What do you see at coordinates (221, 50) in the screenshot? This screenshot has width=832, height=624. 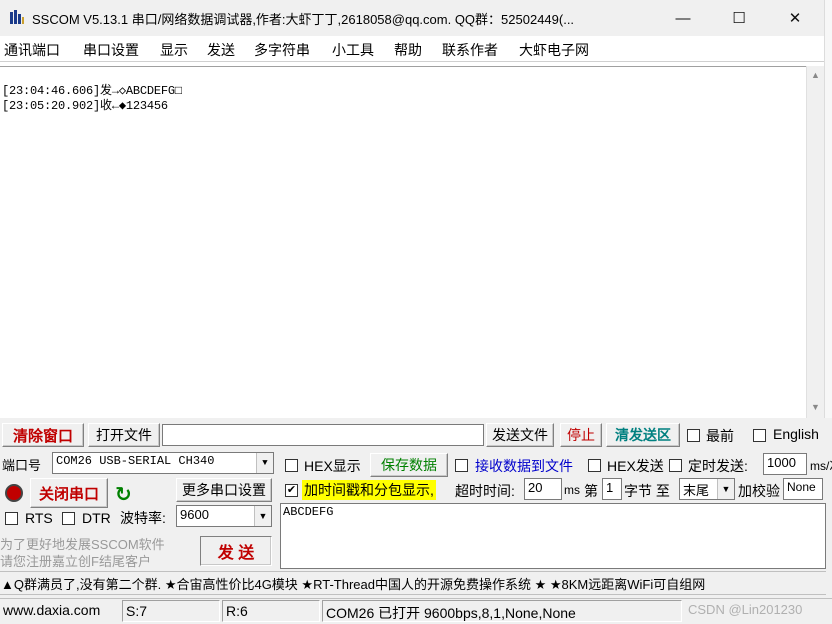 I see `menu-send: 发送` at bounding box center [221, 50].